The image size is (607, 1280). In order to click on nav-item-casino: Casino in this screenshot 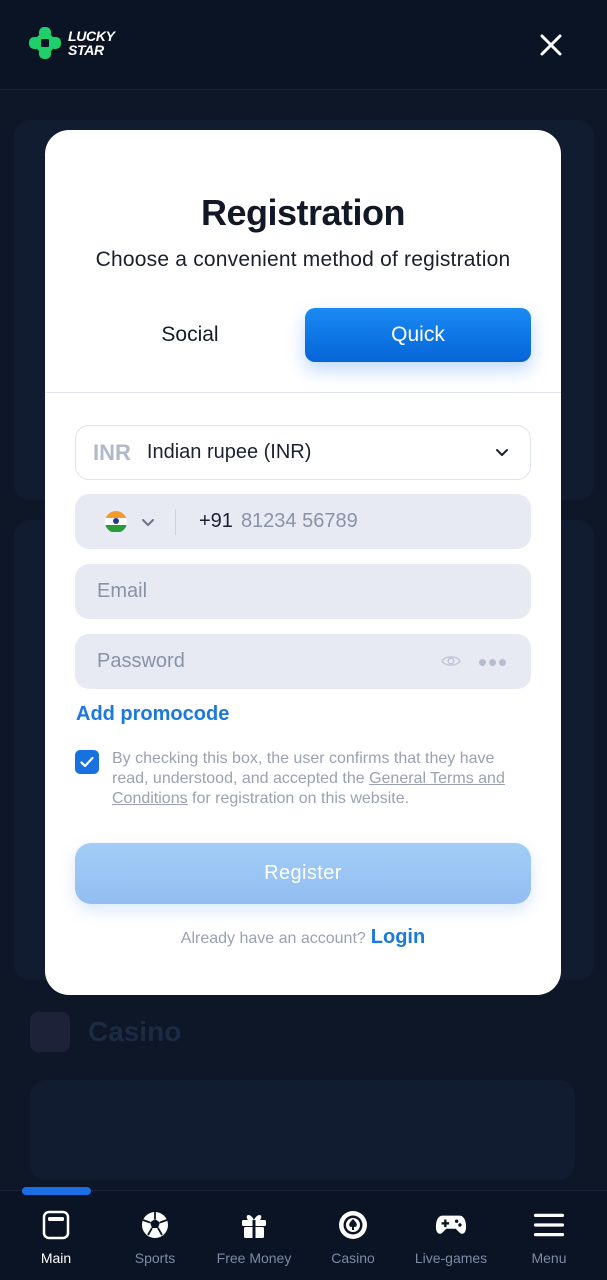, I will do `click(353, 1237)`.